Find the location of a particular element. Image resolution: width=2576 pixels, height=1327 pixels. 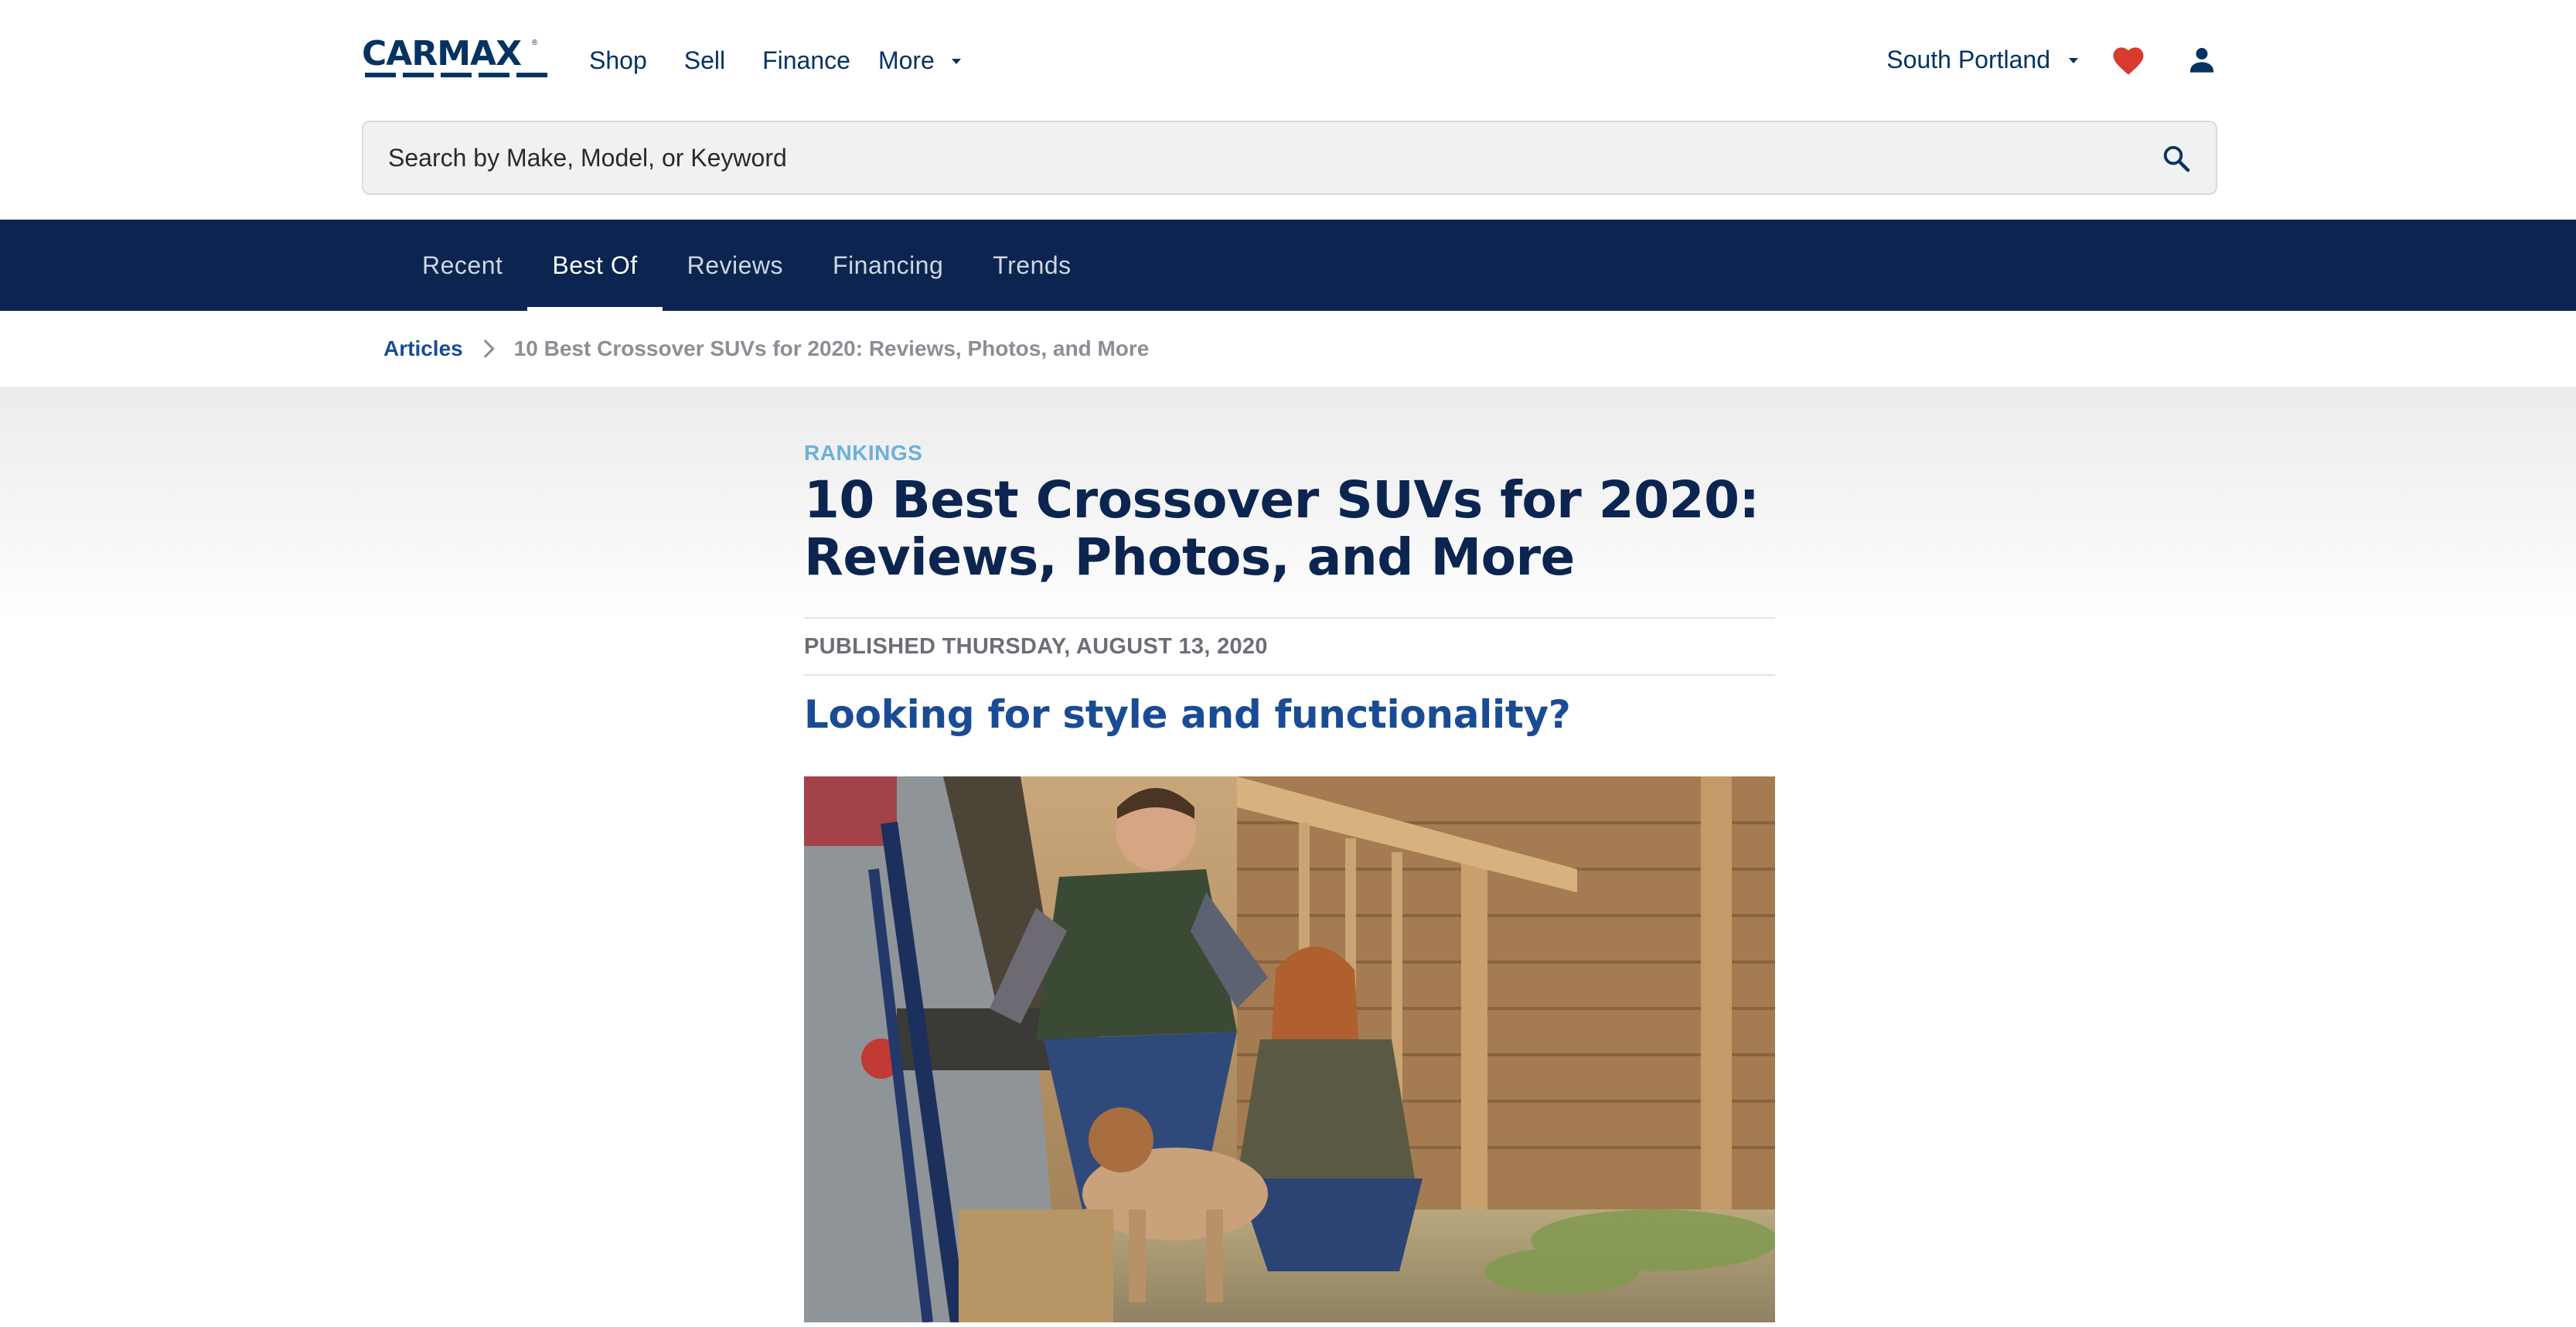

heart-icon is located at coordinates (2128, 60).